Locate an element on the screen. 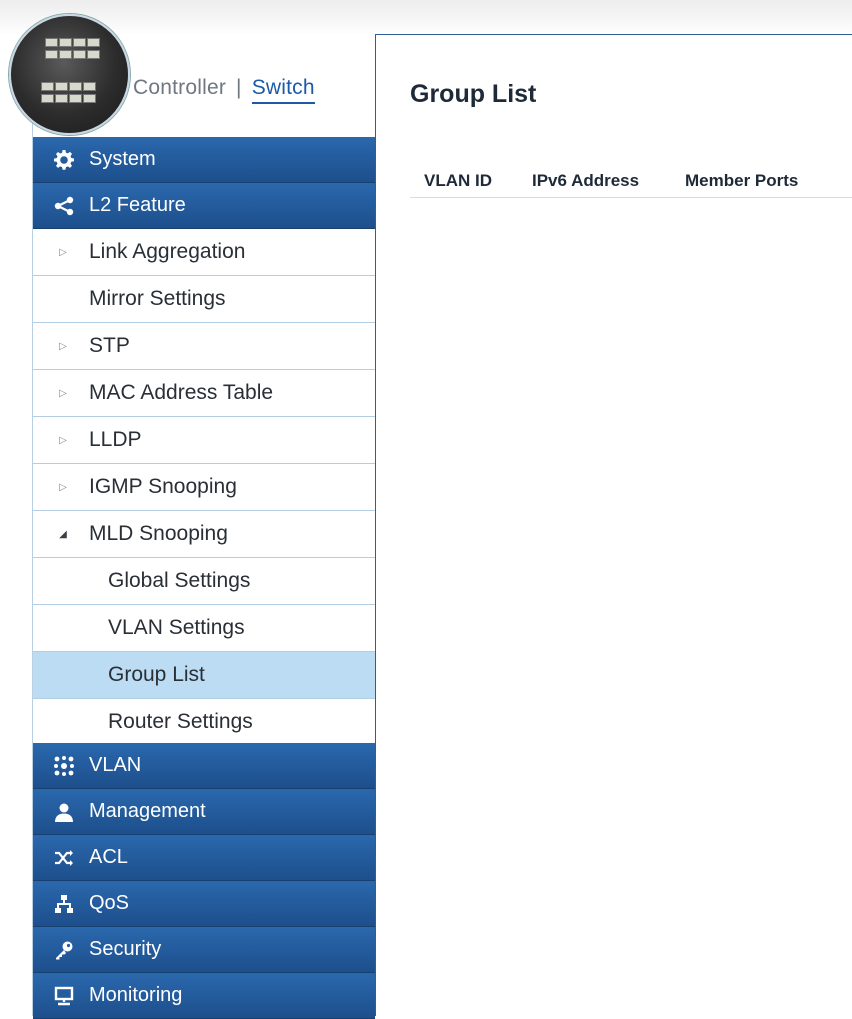  nav-acl: ACL is located at coordinates (204, 858).